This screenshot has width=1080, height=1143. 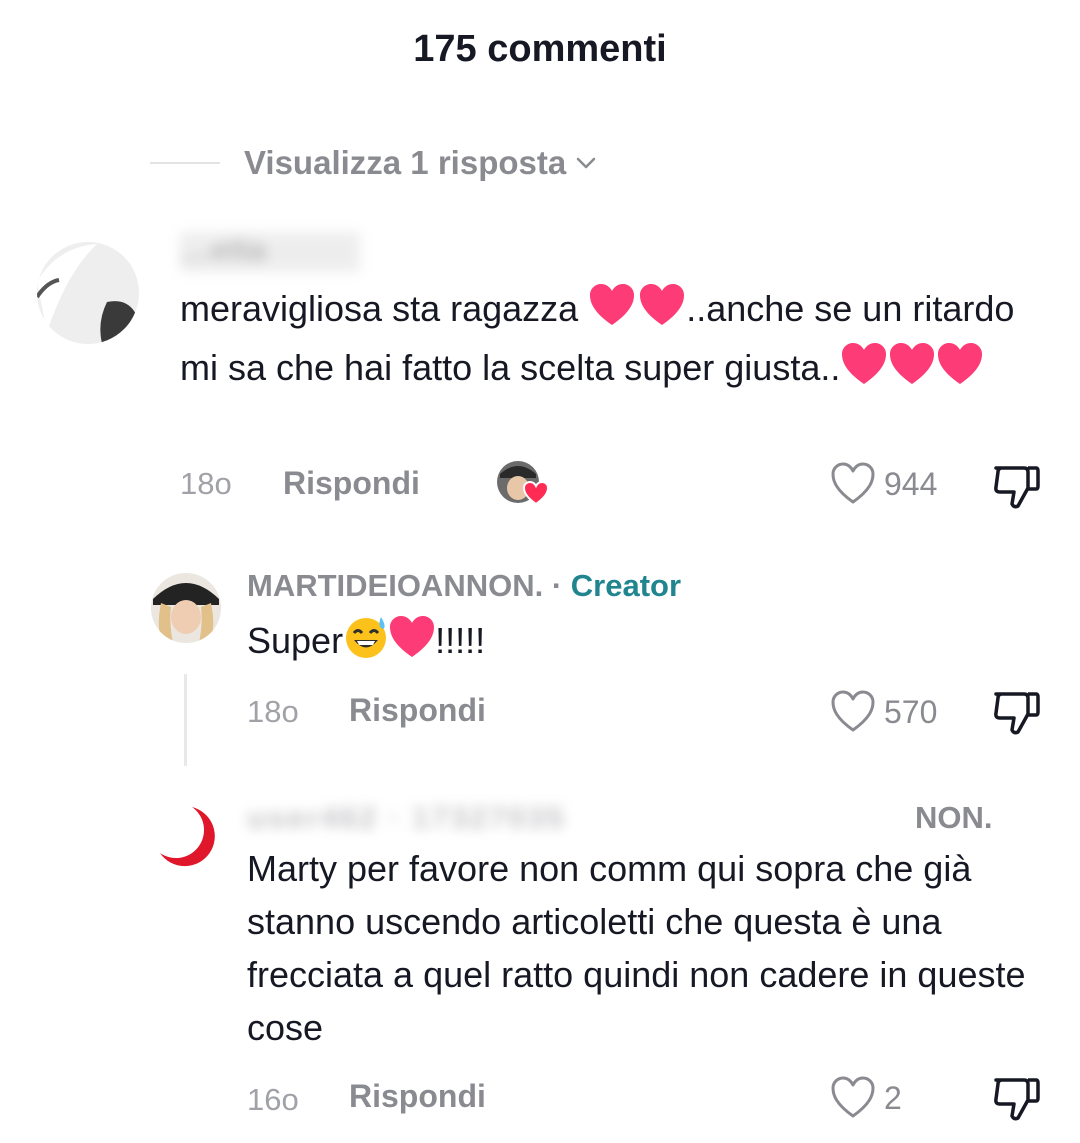 What do you see at coordinates (406, 817) in the screenshot?
I see `username-text: user462 · 17327035` at bounding box center [406, 817].